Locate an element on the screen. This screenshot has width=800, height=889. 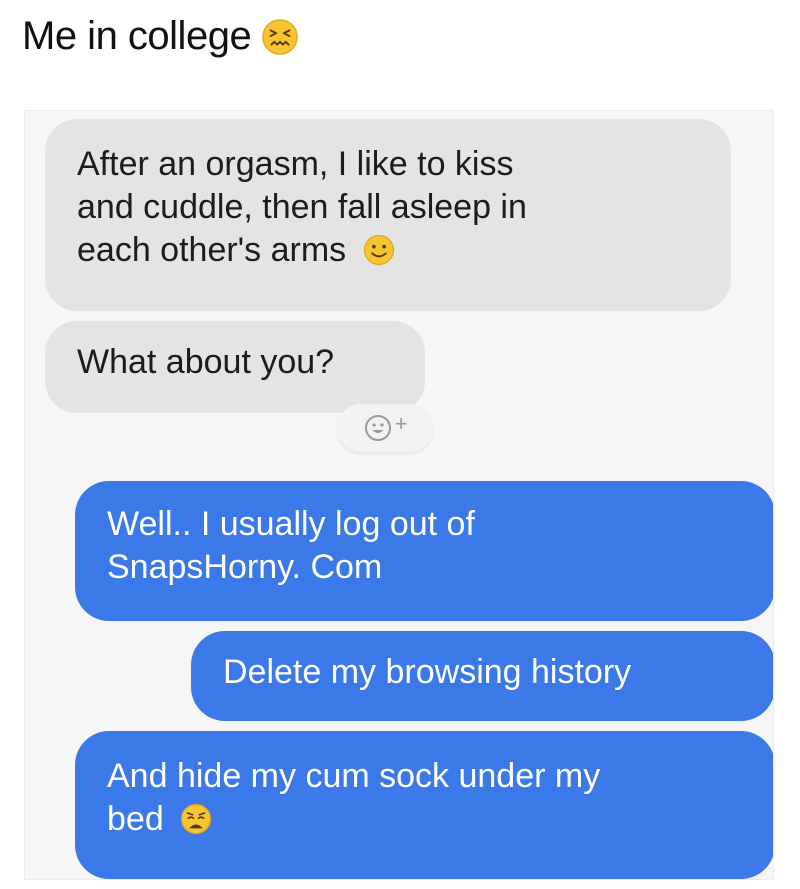
message-line: SnapsHorny. Com is located at coordinates (245, 567).